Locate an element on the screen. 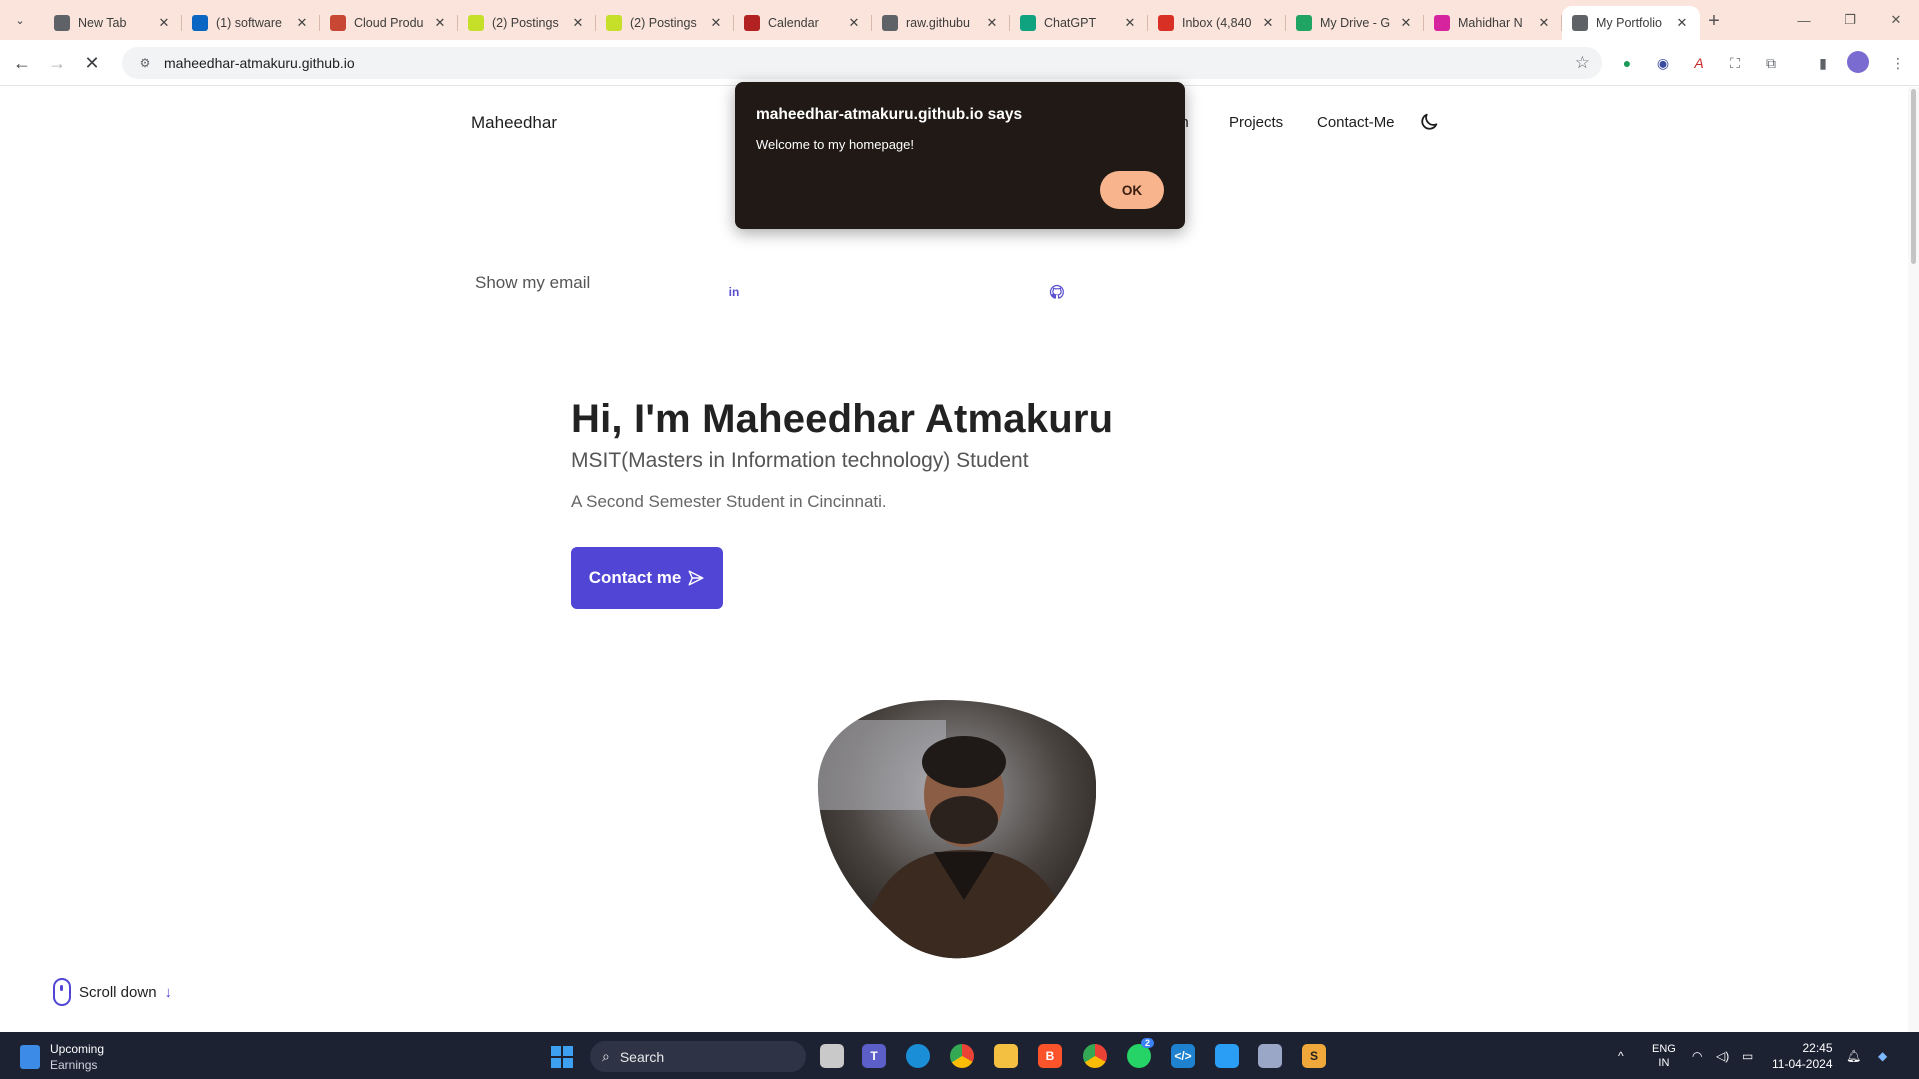 The height and width of the screenshot is (1079, 1919). dialog-title: maheedhar-atmakuru.github.io says is located at coordinates (889, 114).